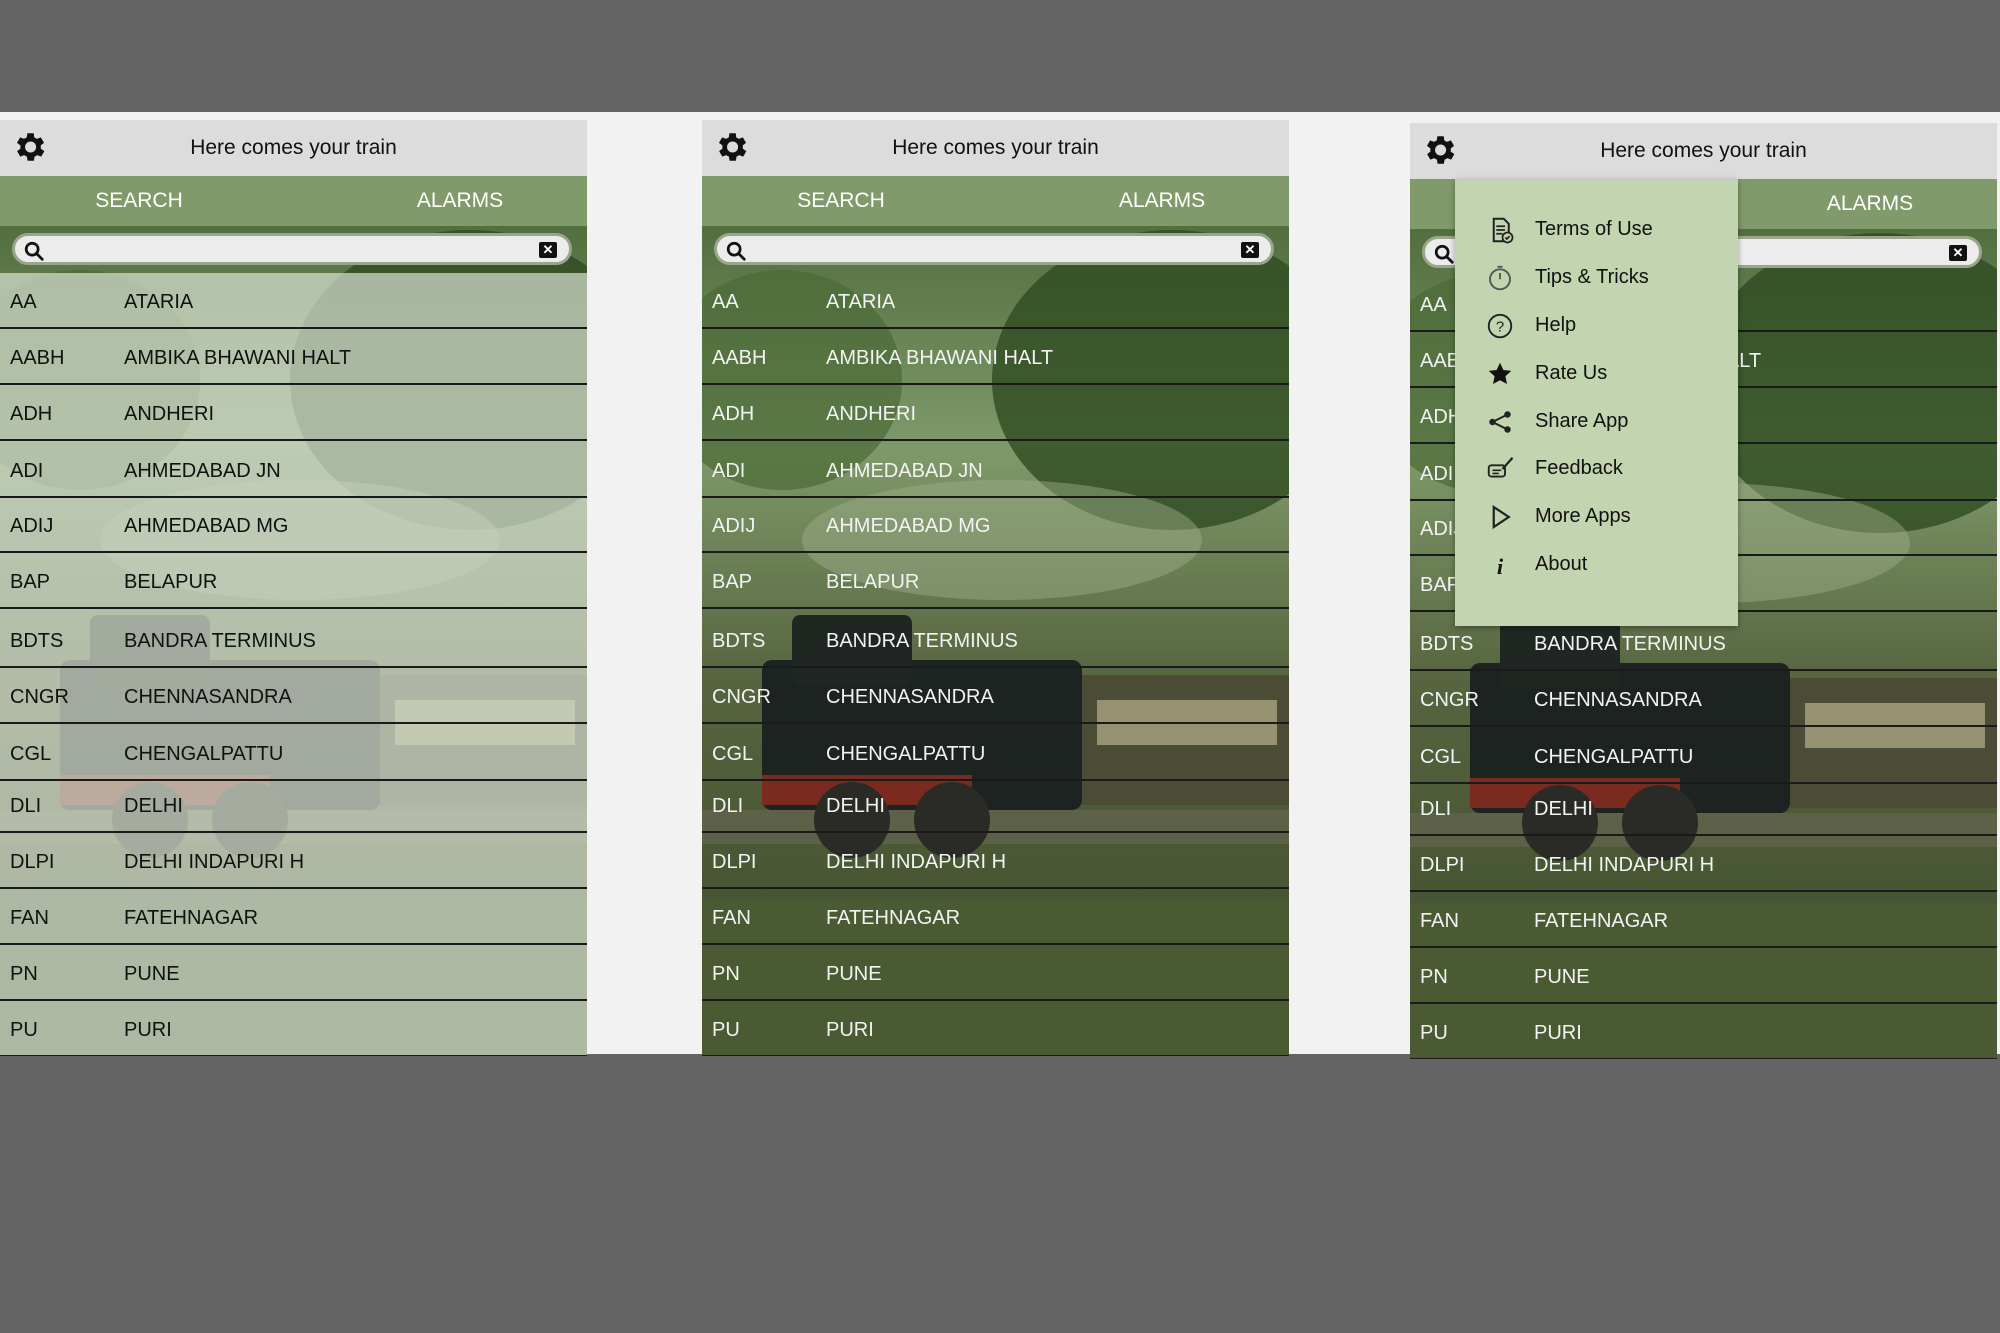 The height and width of the screenshot is (1333, 2000). Describe the element at coordinates (871, 414) in the screenshot. I see `station-name: ANDHERI` at that location.